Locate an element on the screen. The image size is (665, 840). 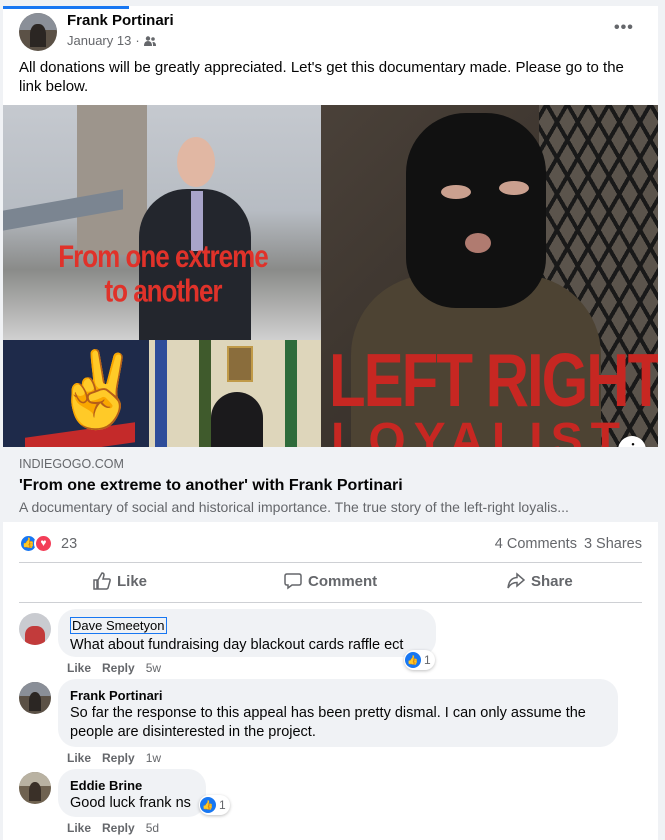
comment-text: Good luck frank ns is located at coordinates (130, 803).